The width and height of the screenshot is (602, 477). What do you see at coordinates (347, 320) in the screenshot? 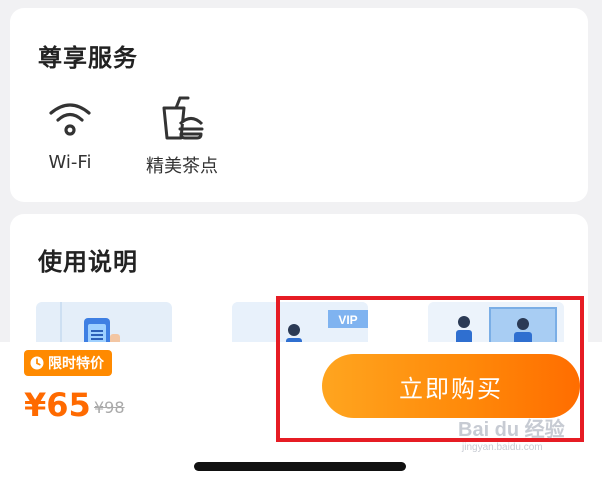
I see `vip-badge: VIP` at bounding box center [347, 320].